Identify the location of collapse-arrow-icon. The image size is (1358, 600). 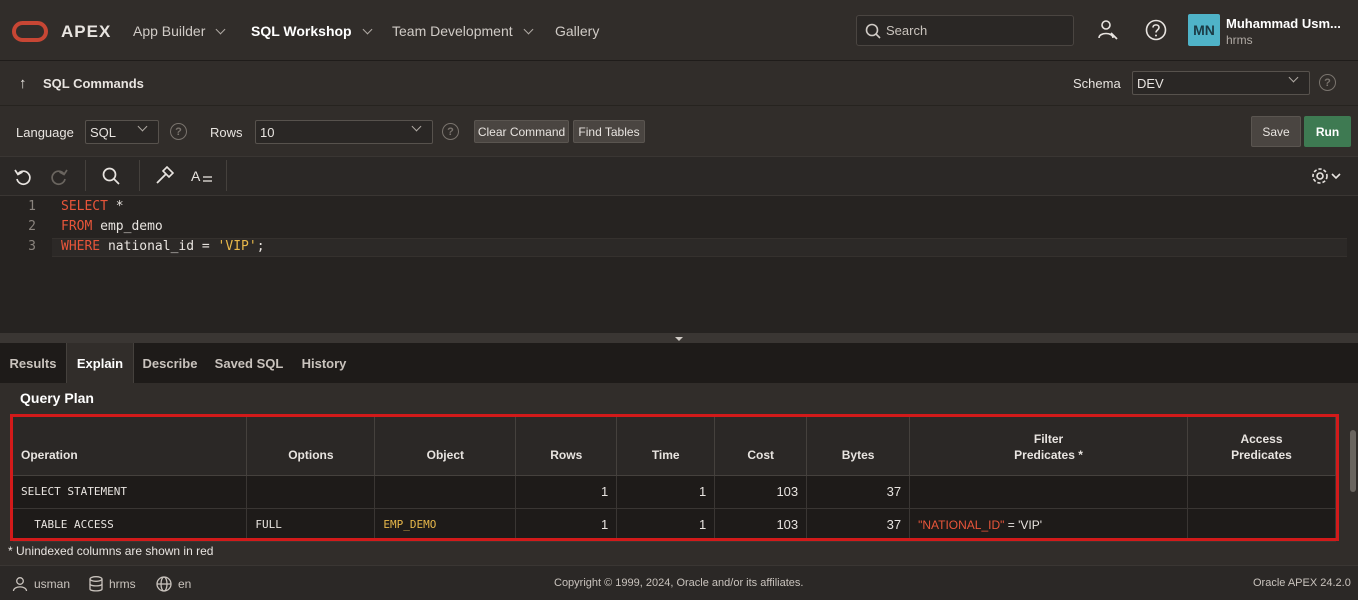
(679, 339).